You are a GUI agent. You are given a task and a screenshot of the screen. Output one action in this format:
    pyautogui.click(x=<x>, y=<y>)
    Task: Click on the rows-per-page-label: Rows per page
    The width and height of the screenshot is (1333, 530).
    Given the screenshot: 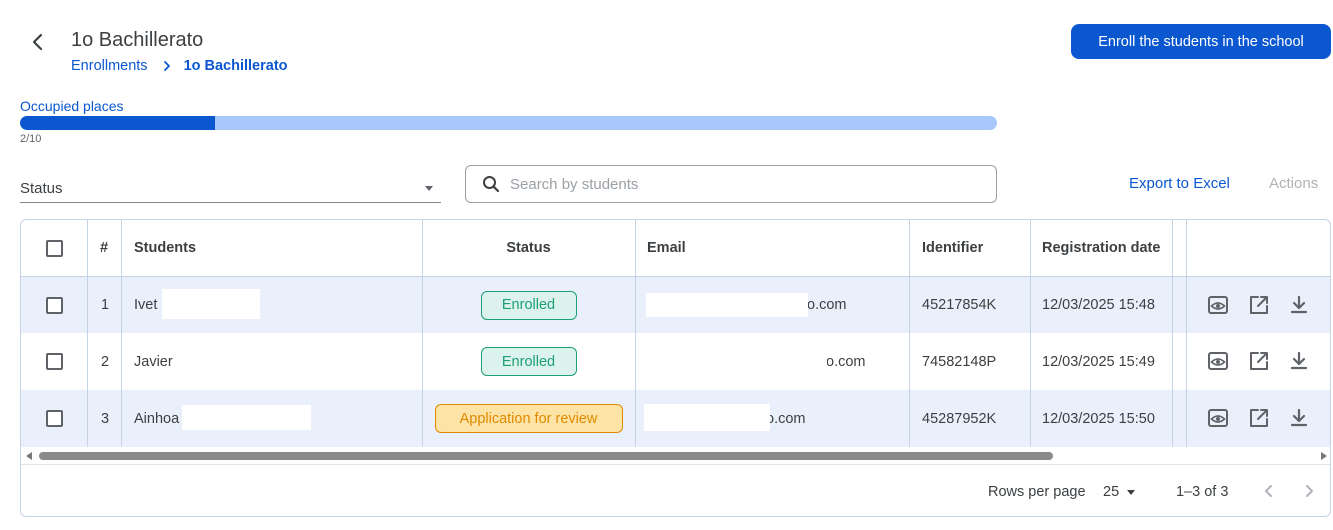 What is the action you would take?
    pyautogui.click(x=1037, y=492)
    